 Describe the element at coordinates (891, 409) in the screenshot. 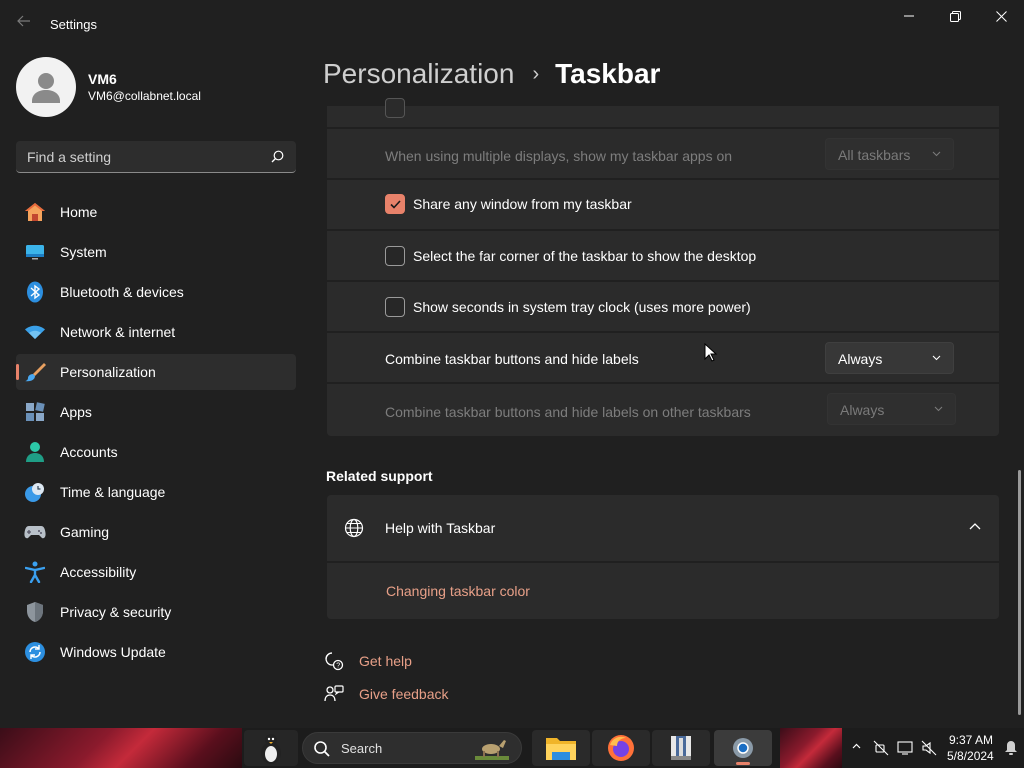

I see `combine-other-dropdown: Always` at that location.